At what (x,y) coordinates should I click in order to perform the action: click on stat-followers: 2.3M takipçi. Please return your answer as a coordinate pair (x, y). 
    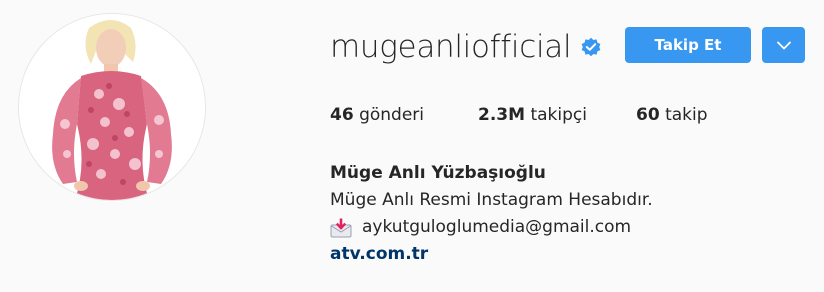
    Looking at the image, I should click on (557, 115).